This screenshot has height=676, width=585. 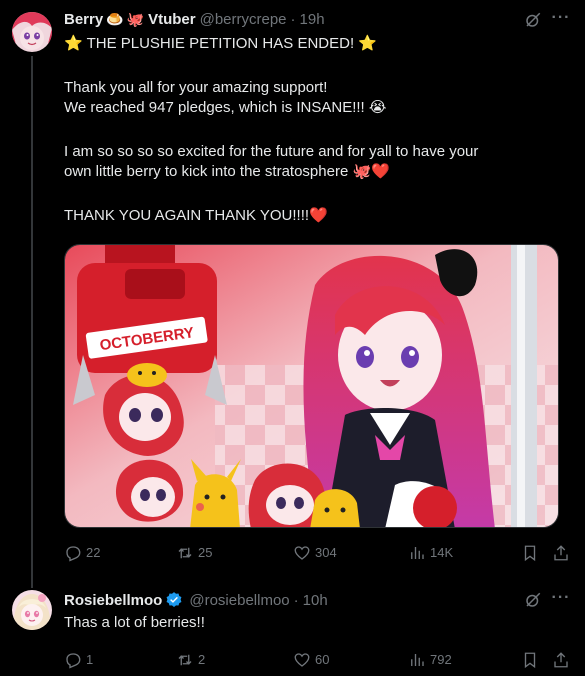 I want to click on views-button: 14K, so click(x=430, y=553).